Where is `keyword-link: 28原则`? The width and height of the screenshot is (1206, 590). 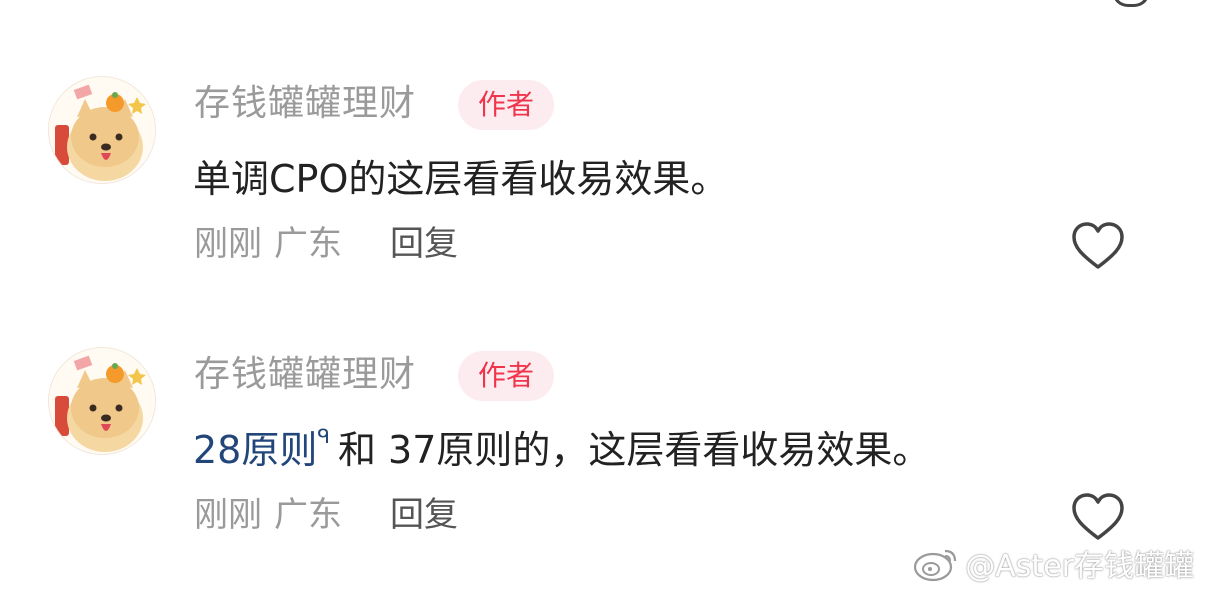
keyword-link: 28原则 is located at coordinates (255, 450).